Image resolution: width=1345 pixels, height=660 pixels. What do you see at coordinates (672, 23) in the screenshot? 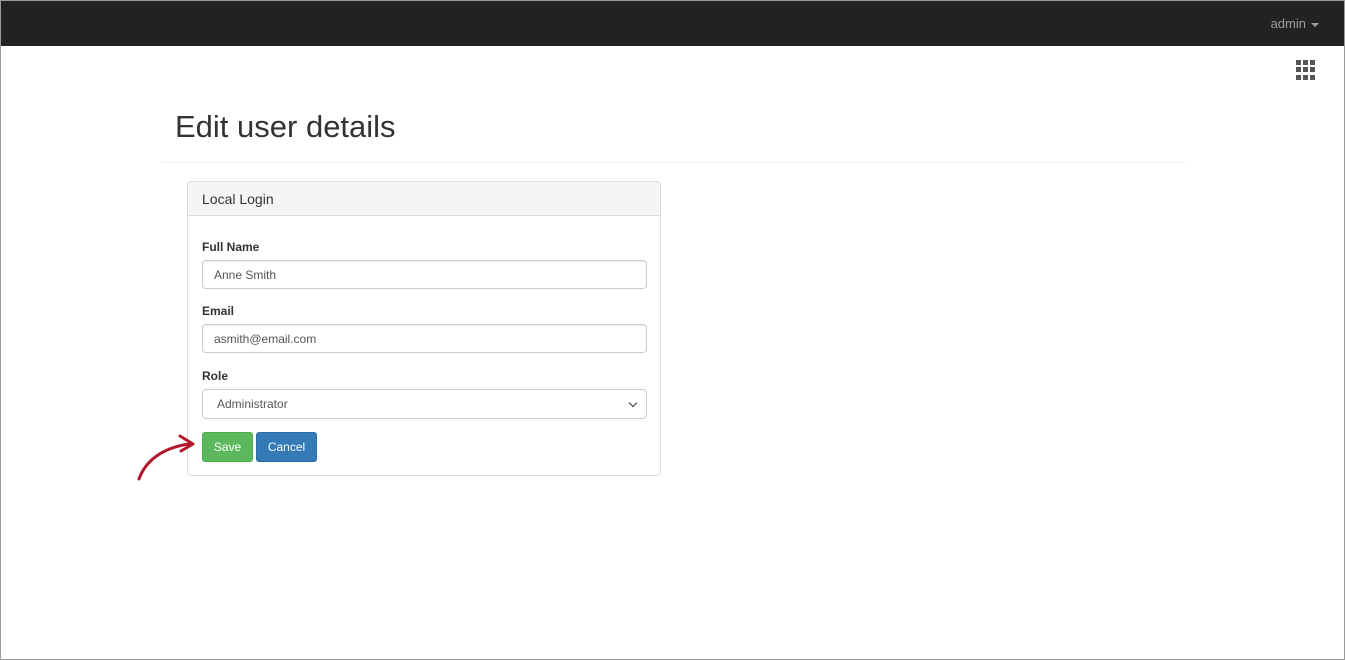
I see `top-navbar: admin` at bounding box center [672, 23].